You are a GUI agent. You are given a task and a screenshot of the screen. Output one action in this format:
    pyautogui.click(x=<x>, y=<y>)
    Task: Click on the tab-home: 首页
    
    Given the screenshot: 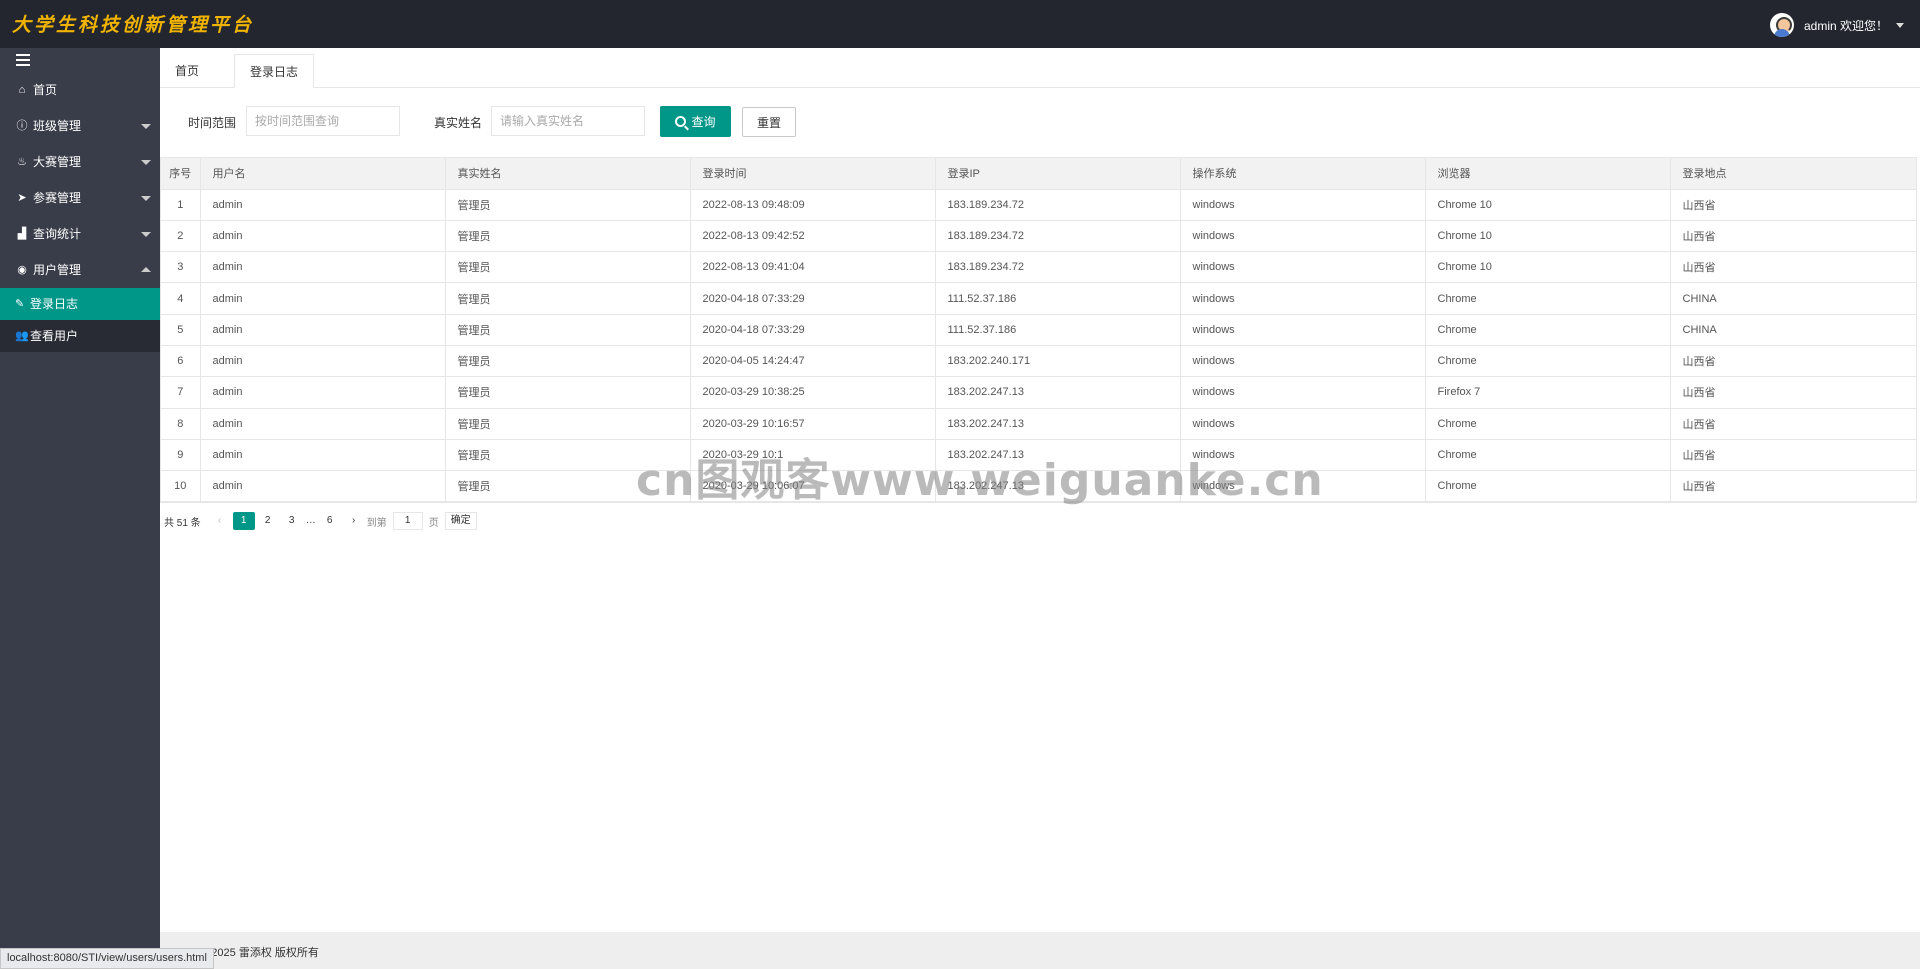 What is the action you would take?
    pyautogui.click(x=187, y=71)
    